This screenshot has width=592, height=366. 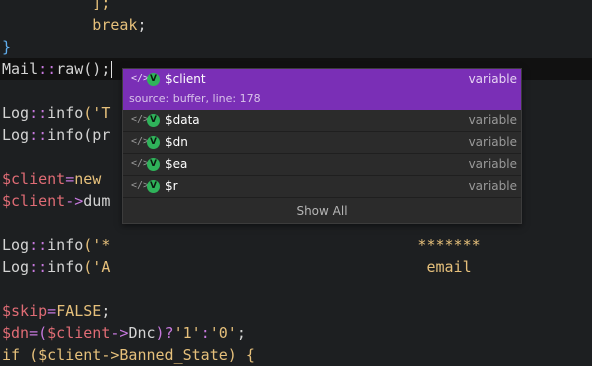 I want to click on code-token: )?, so click(x=164, y=333).